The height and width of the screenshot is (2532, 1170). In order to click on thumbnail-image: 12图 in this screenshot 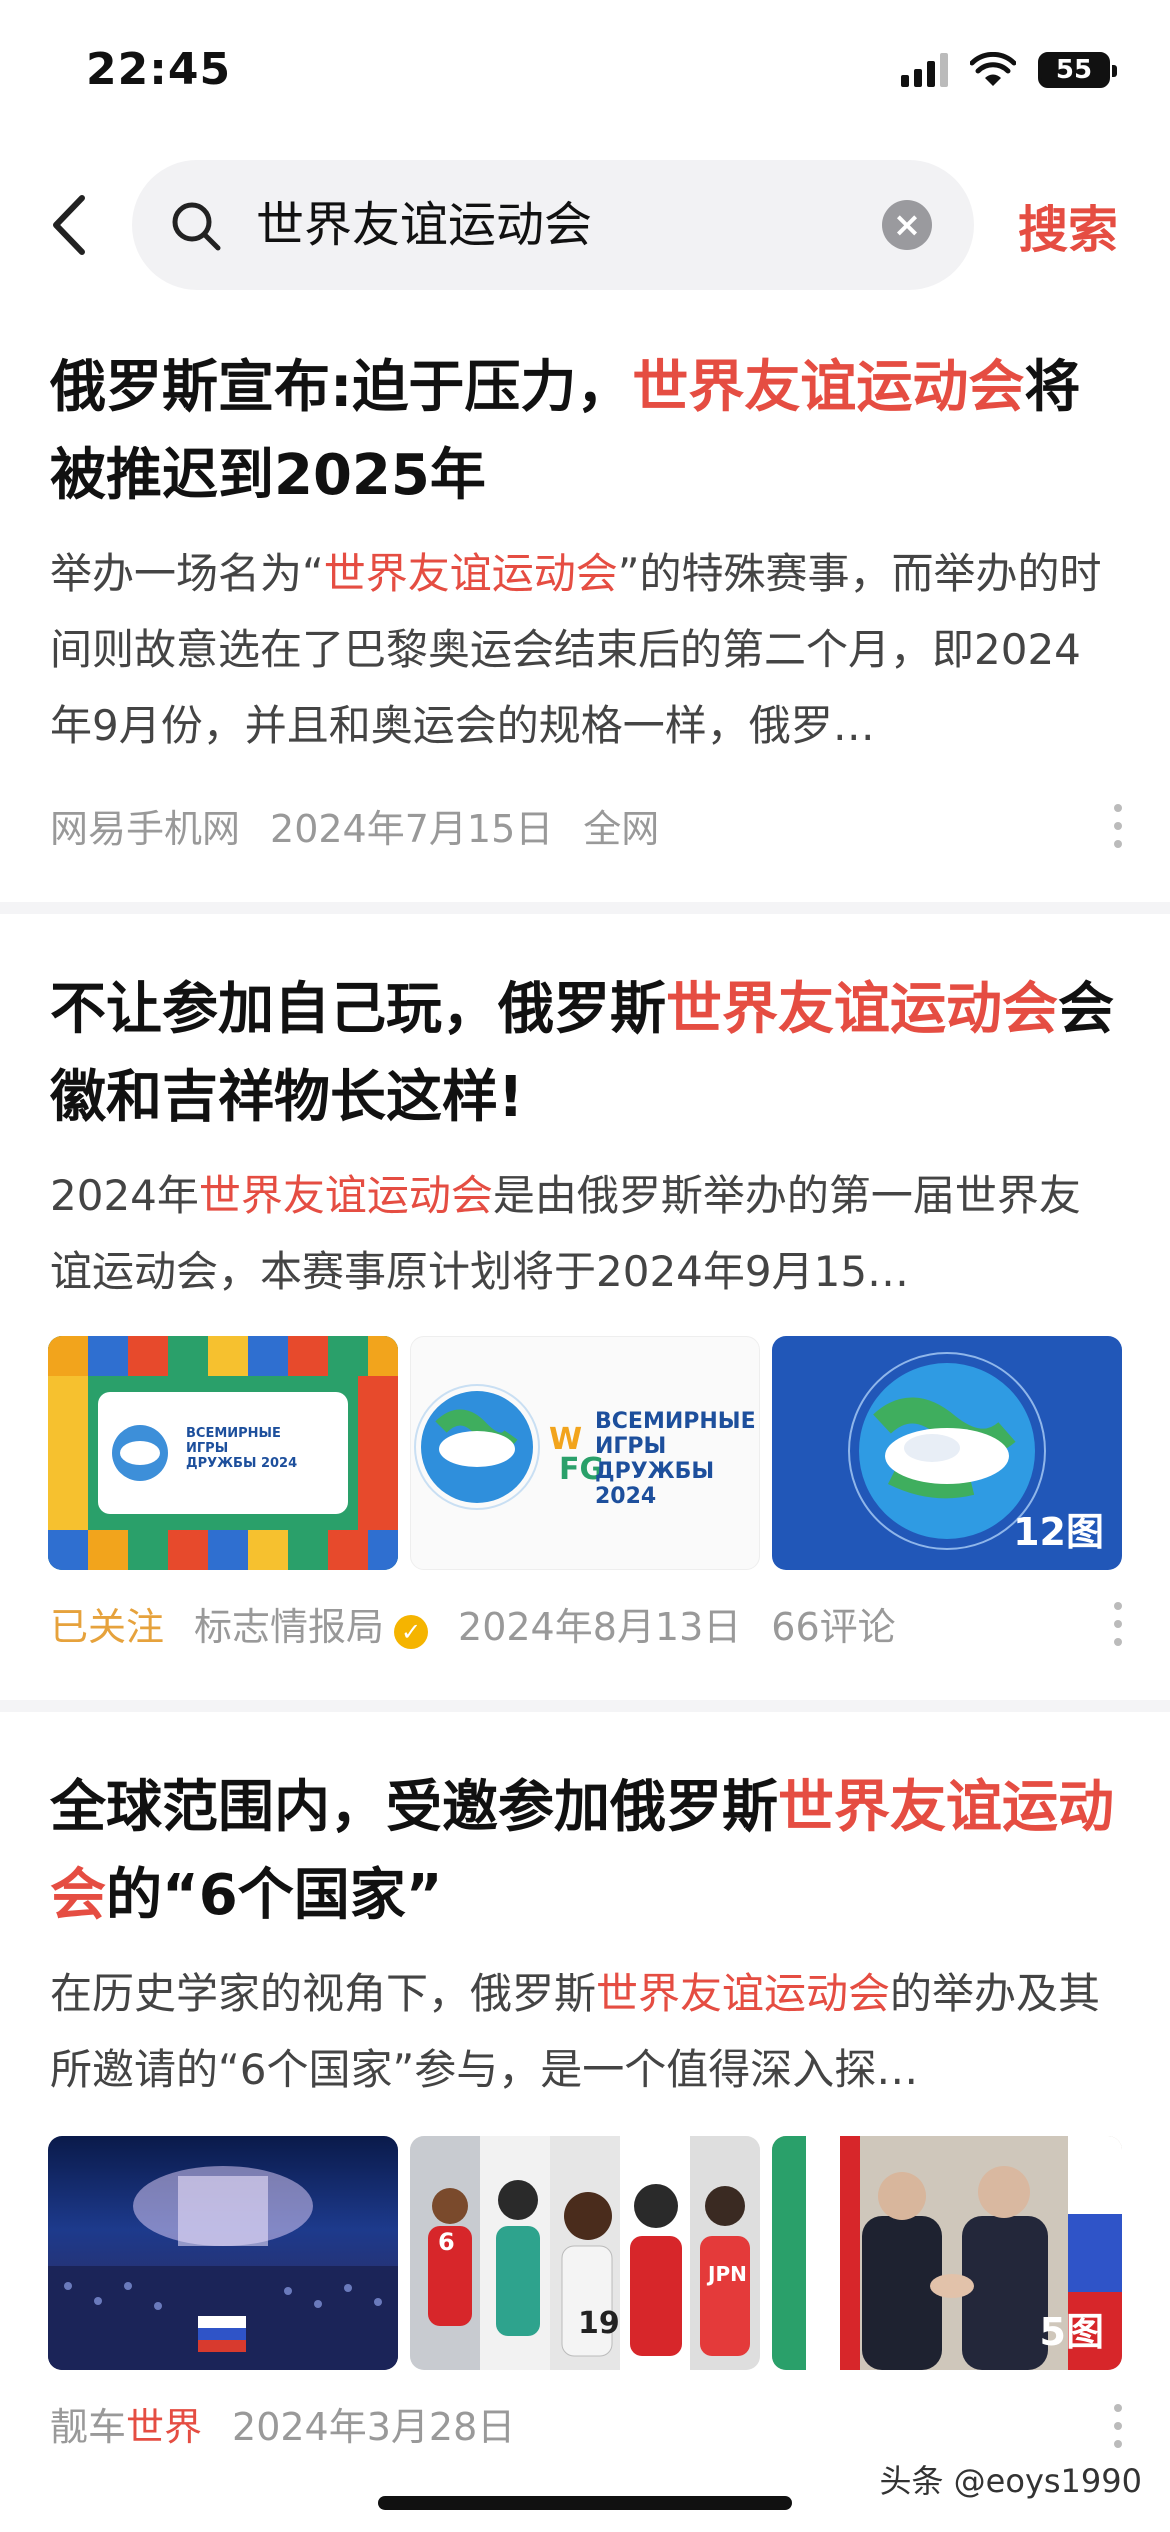, I will do `click(947, 1453)`.